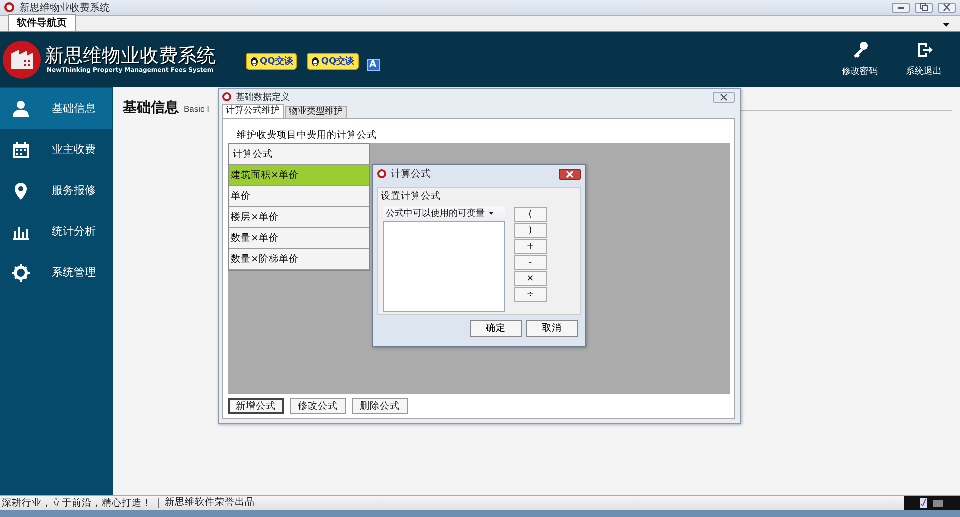  I want to click on document-icon, so click(923, 503).